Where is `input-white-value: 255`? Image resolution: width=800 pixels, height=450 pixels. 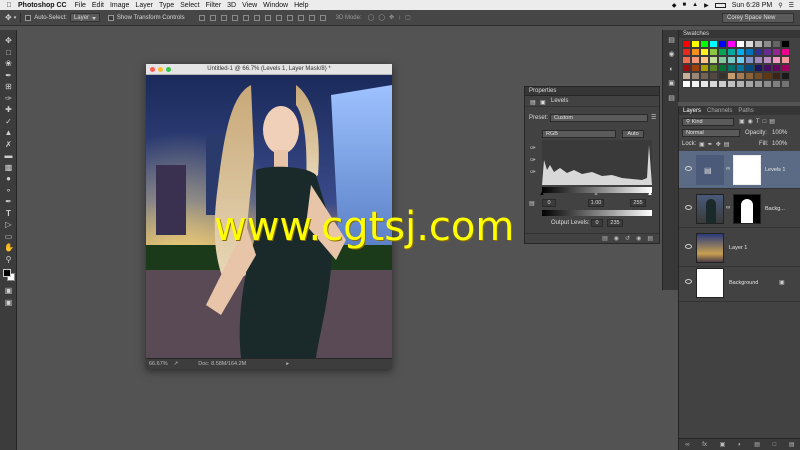 input-white-value: 255 is located at coordinates (638, 203).